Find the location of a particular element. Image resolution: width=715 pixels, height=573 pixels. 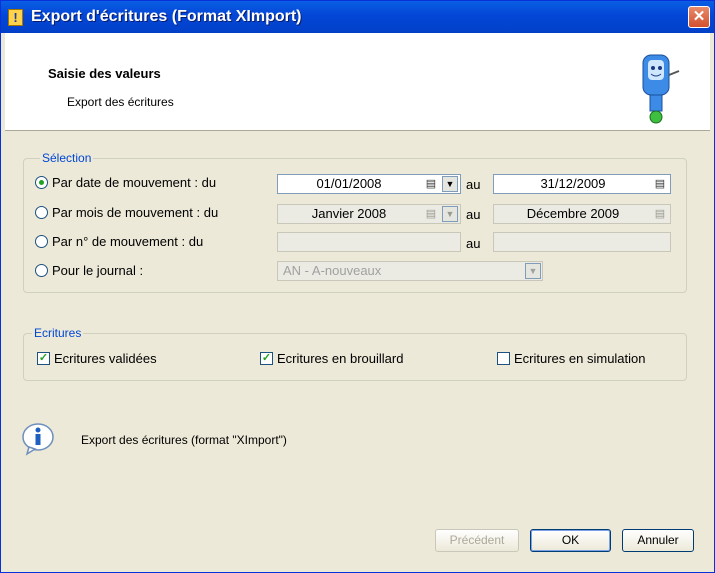

radio-number-row: Par n° de mouvement : du is located at coordinates (119, 241).